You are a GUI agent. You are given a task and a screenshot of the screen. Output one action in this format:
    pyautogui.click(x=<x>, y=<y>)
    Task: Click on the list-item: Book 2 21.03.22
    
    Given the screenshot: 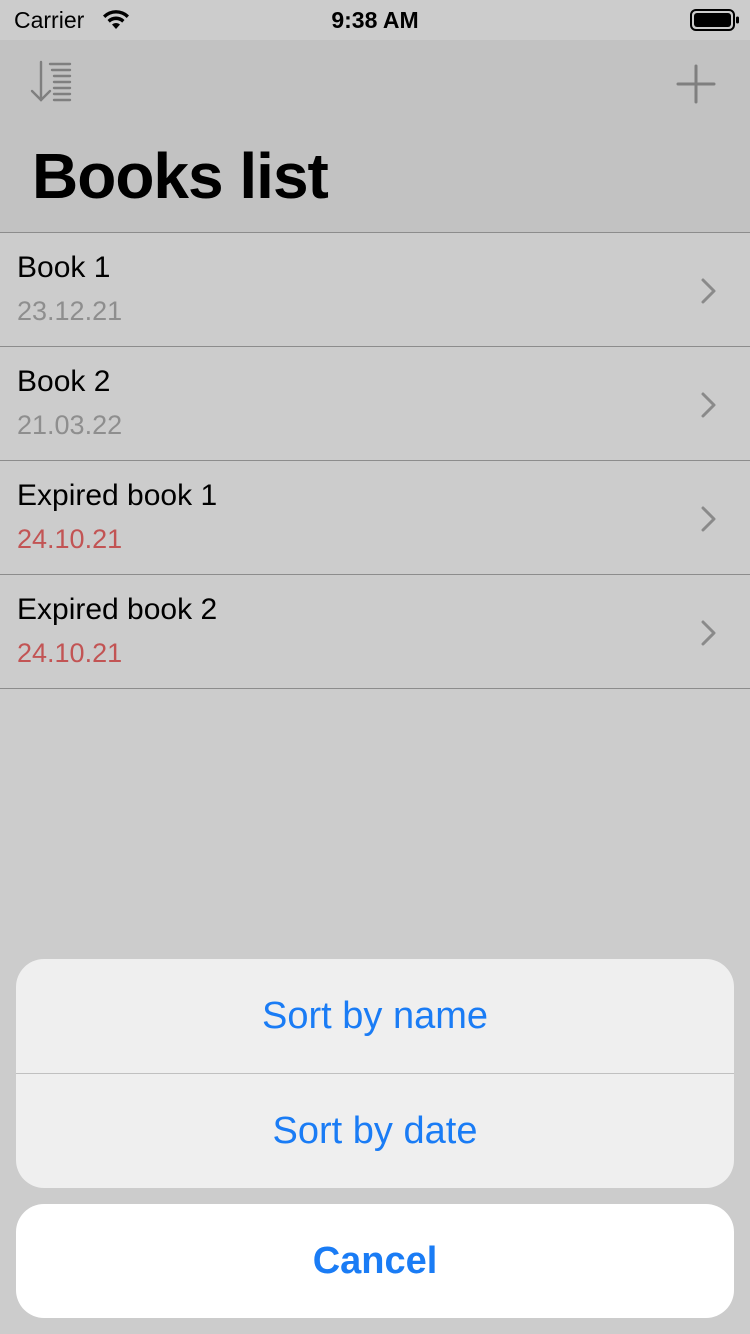 What is the action you would take?
    pyautogui.click(x=375, y=404)
    